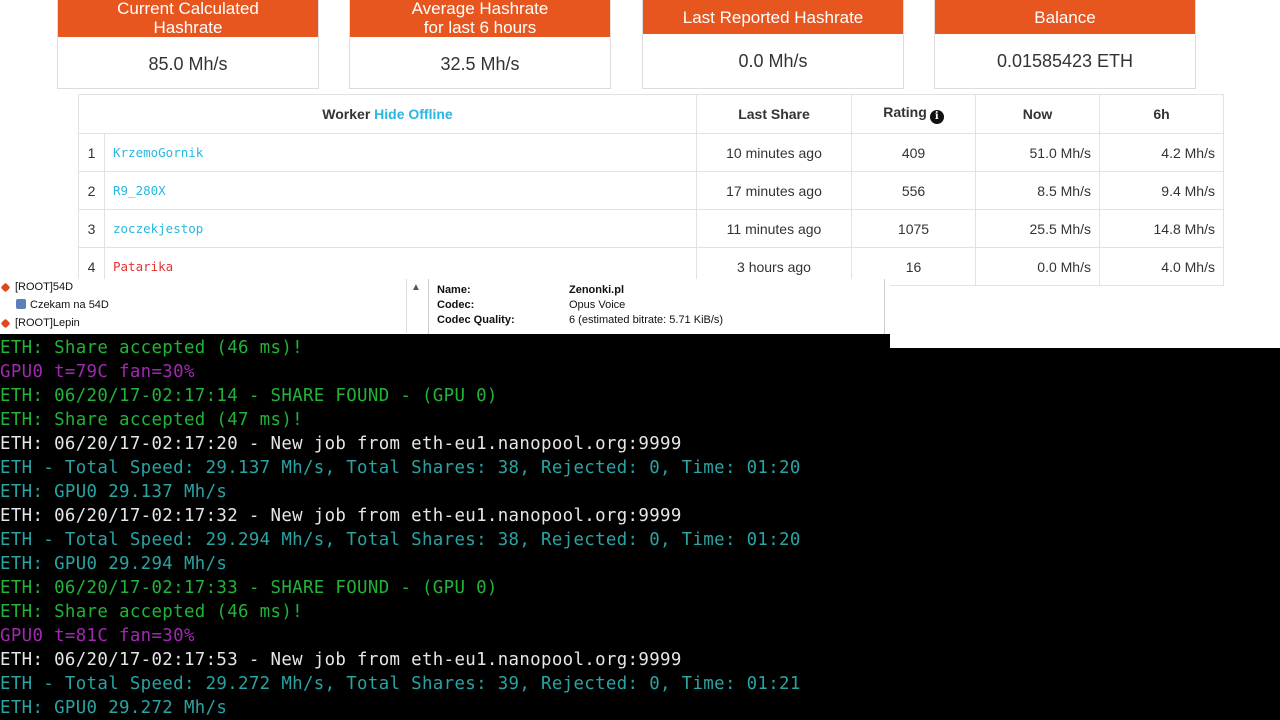 The width and height of the screenshot is (1280, 720). I want to click on stat-card-reported-hashrate: Last Reported Hashrate 0.0 Mh/s, so click(773, 44).